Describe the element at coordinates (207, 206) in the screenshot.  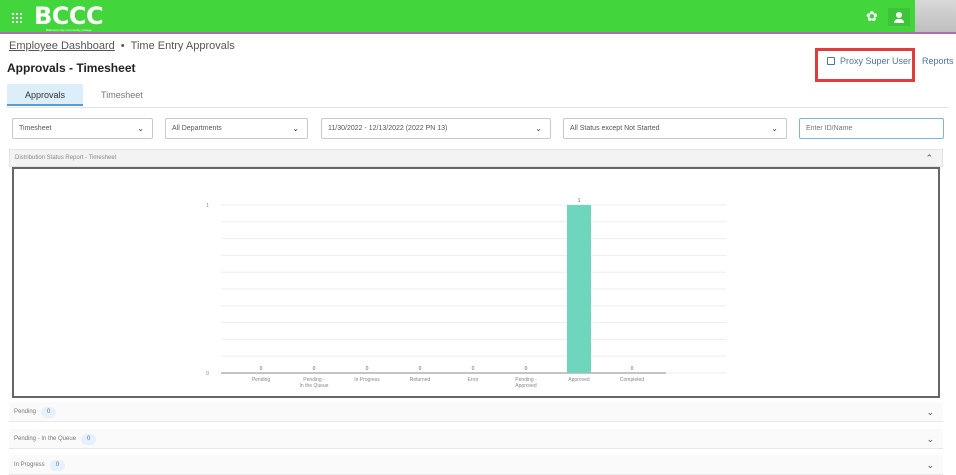
I see `y-tick-label: 1` at that location.